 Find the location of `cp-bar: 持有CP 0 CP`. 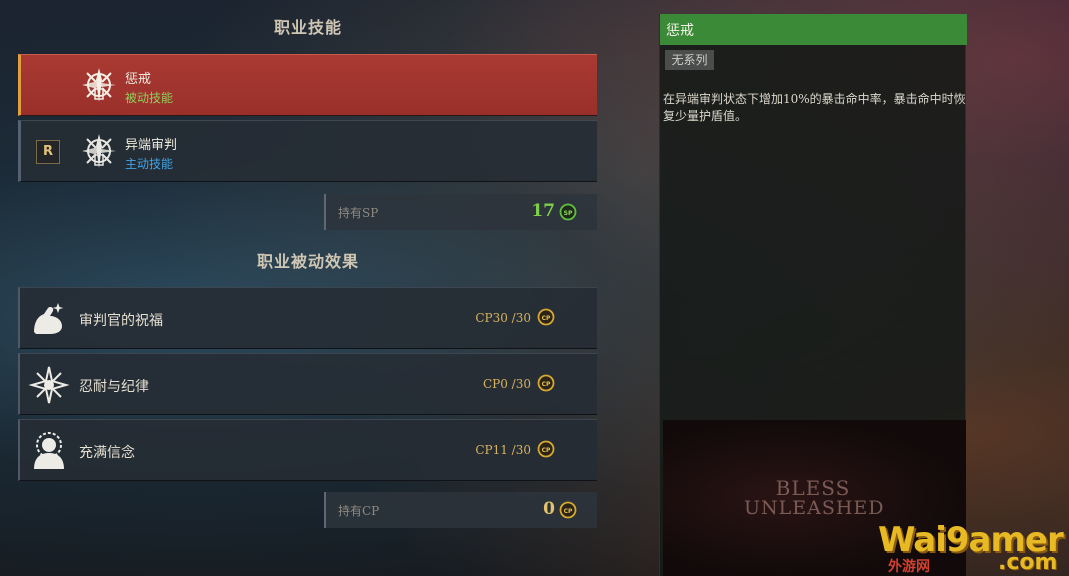

cp-bar: 持有CP 0 CP is located at coordinates (460, 510).